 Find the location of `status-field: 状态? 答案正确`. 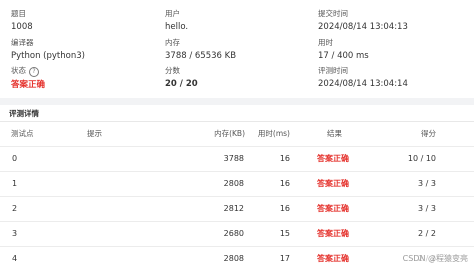

status-field: 状态? 答案正确 is located at coordinates (28, 78).